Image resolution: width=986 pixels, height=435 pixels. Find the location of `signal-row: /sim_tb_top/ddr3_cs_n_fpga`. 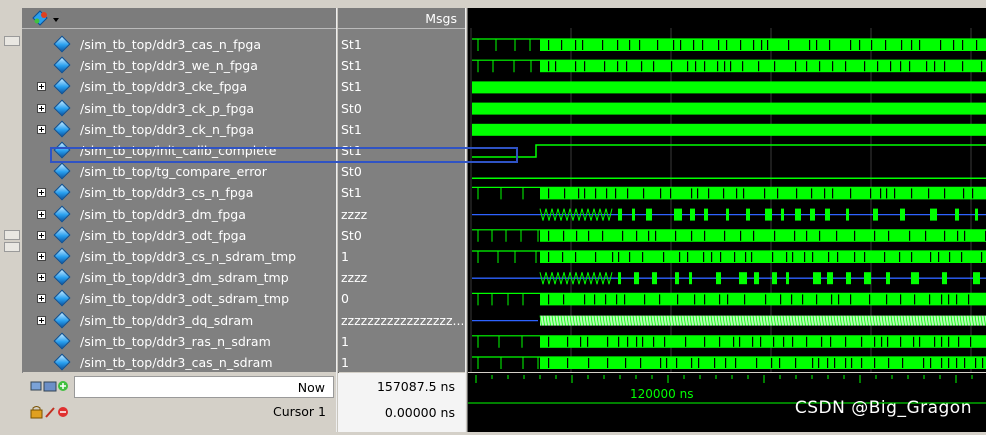

signal-row: /sim_tb_top/ddr3_cs_n_fpga is located at coordinates (179, 193).